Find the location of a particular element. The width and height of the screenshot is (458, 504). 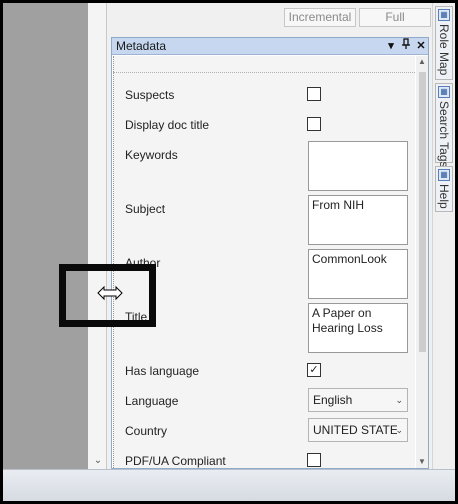

tab-role-map: ▦ Role Map is located at coordinates (444, 43).